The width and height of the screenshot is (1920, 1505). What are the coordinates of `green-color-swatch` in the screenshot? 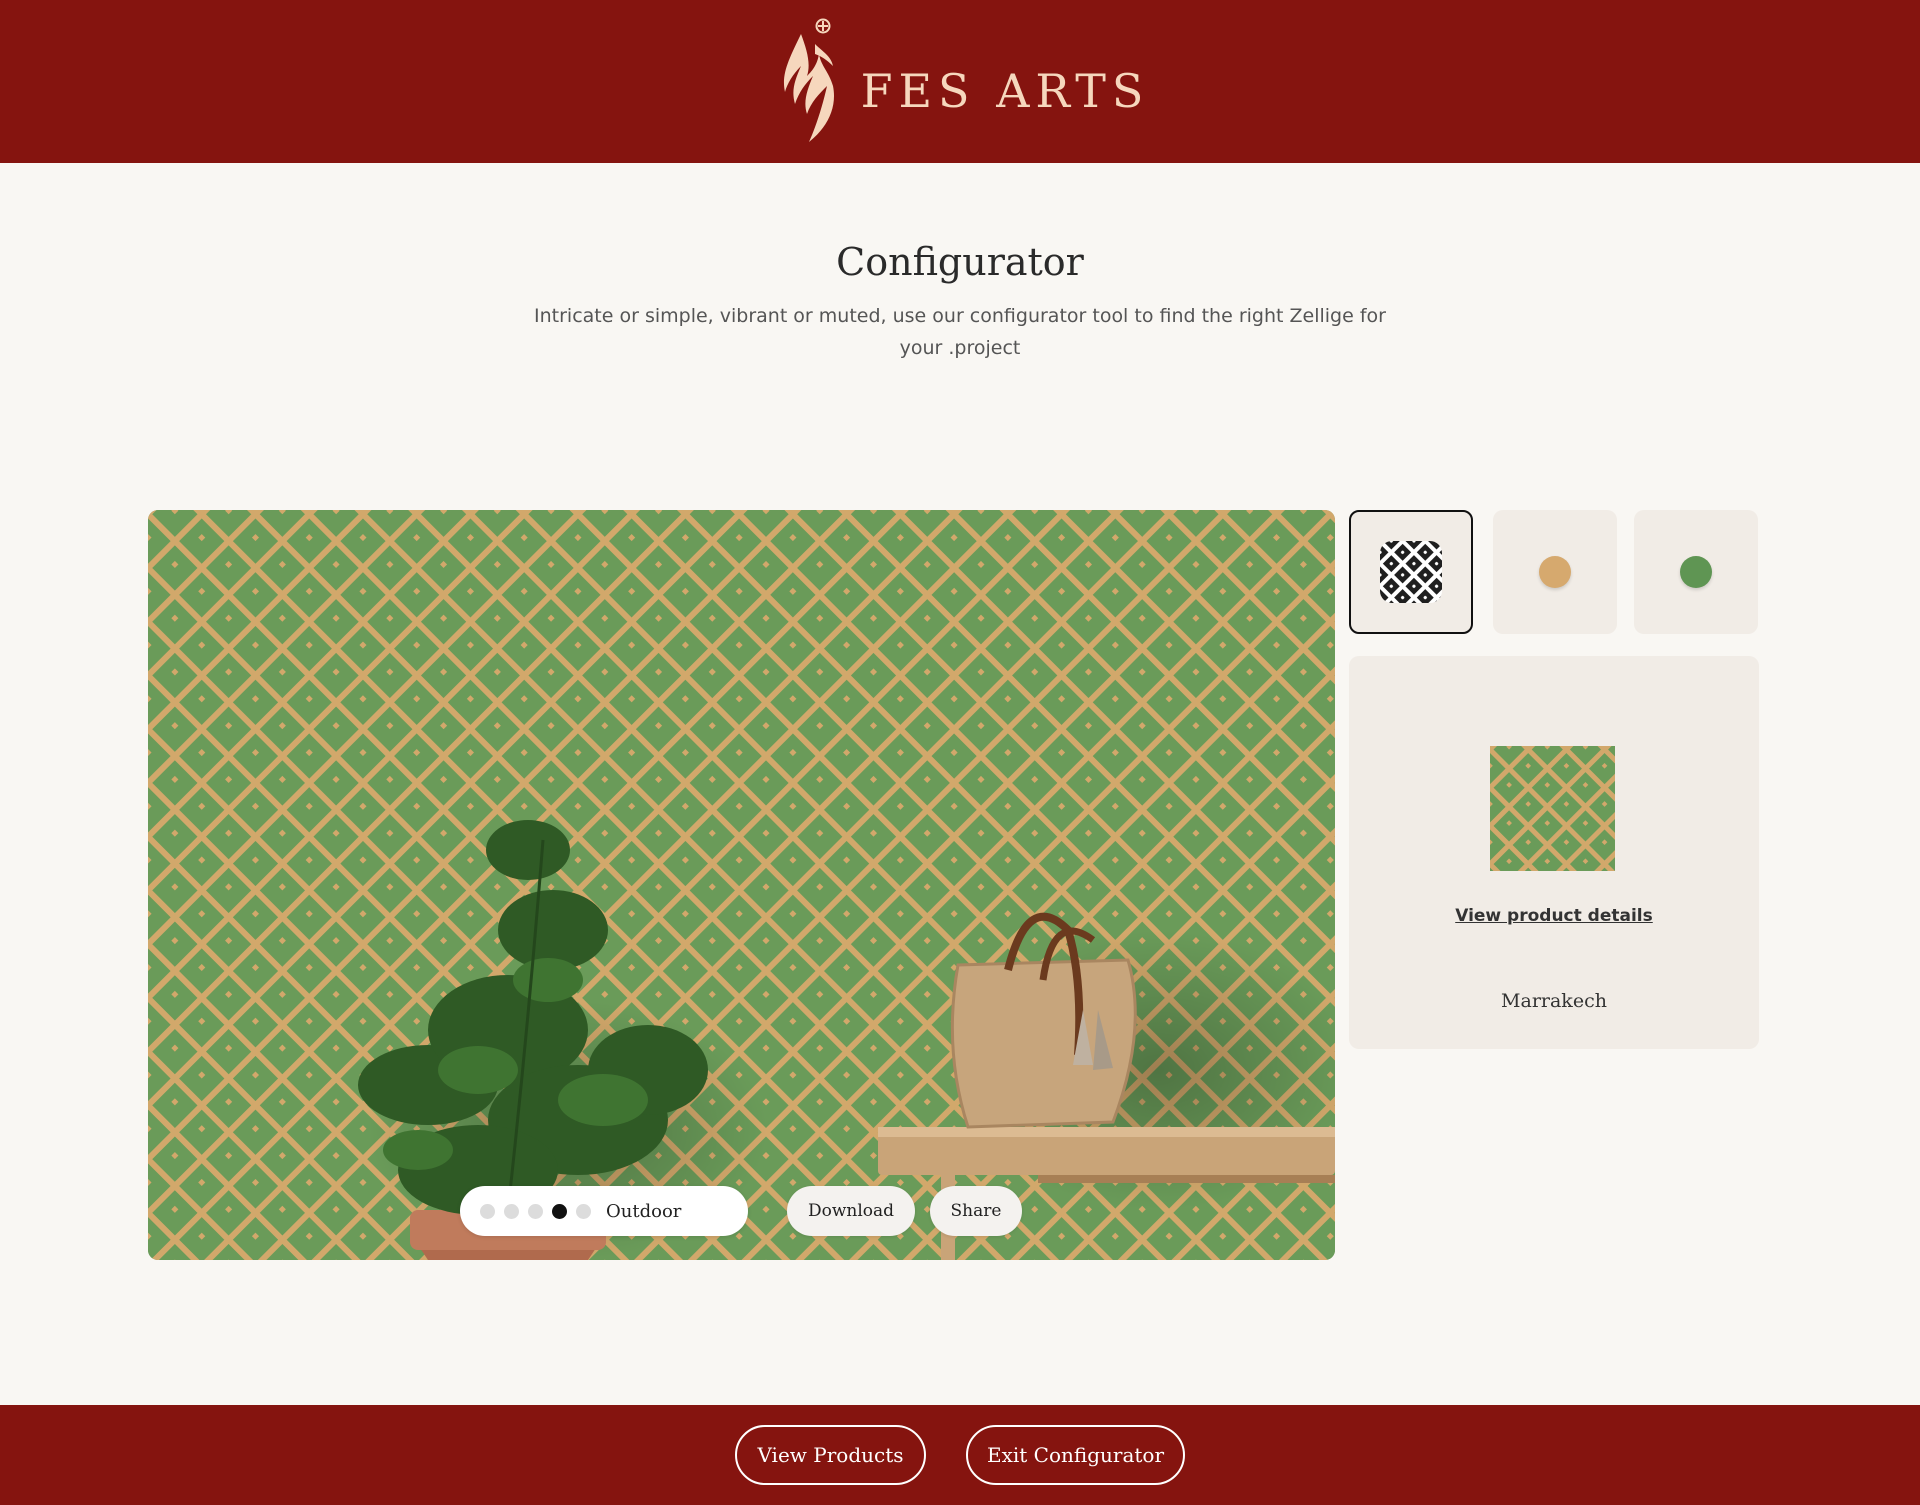 It's located at (1696, 572).